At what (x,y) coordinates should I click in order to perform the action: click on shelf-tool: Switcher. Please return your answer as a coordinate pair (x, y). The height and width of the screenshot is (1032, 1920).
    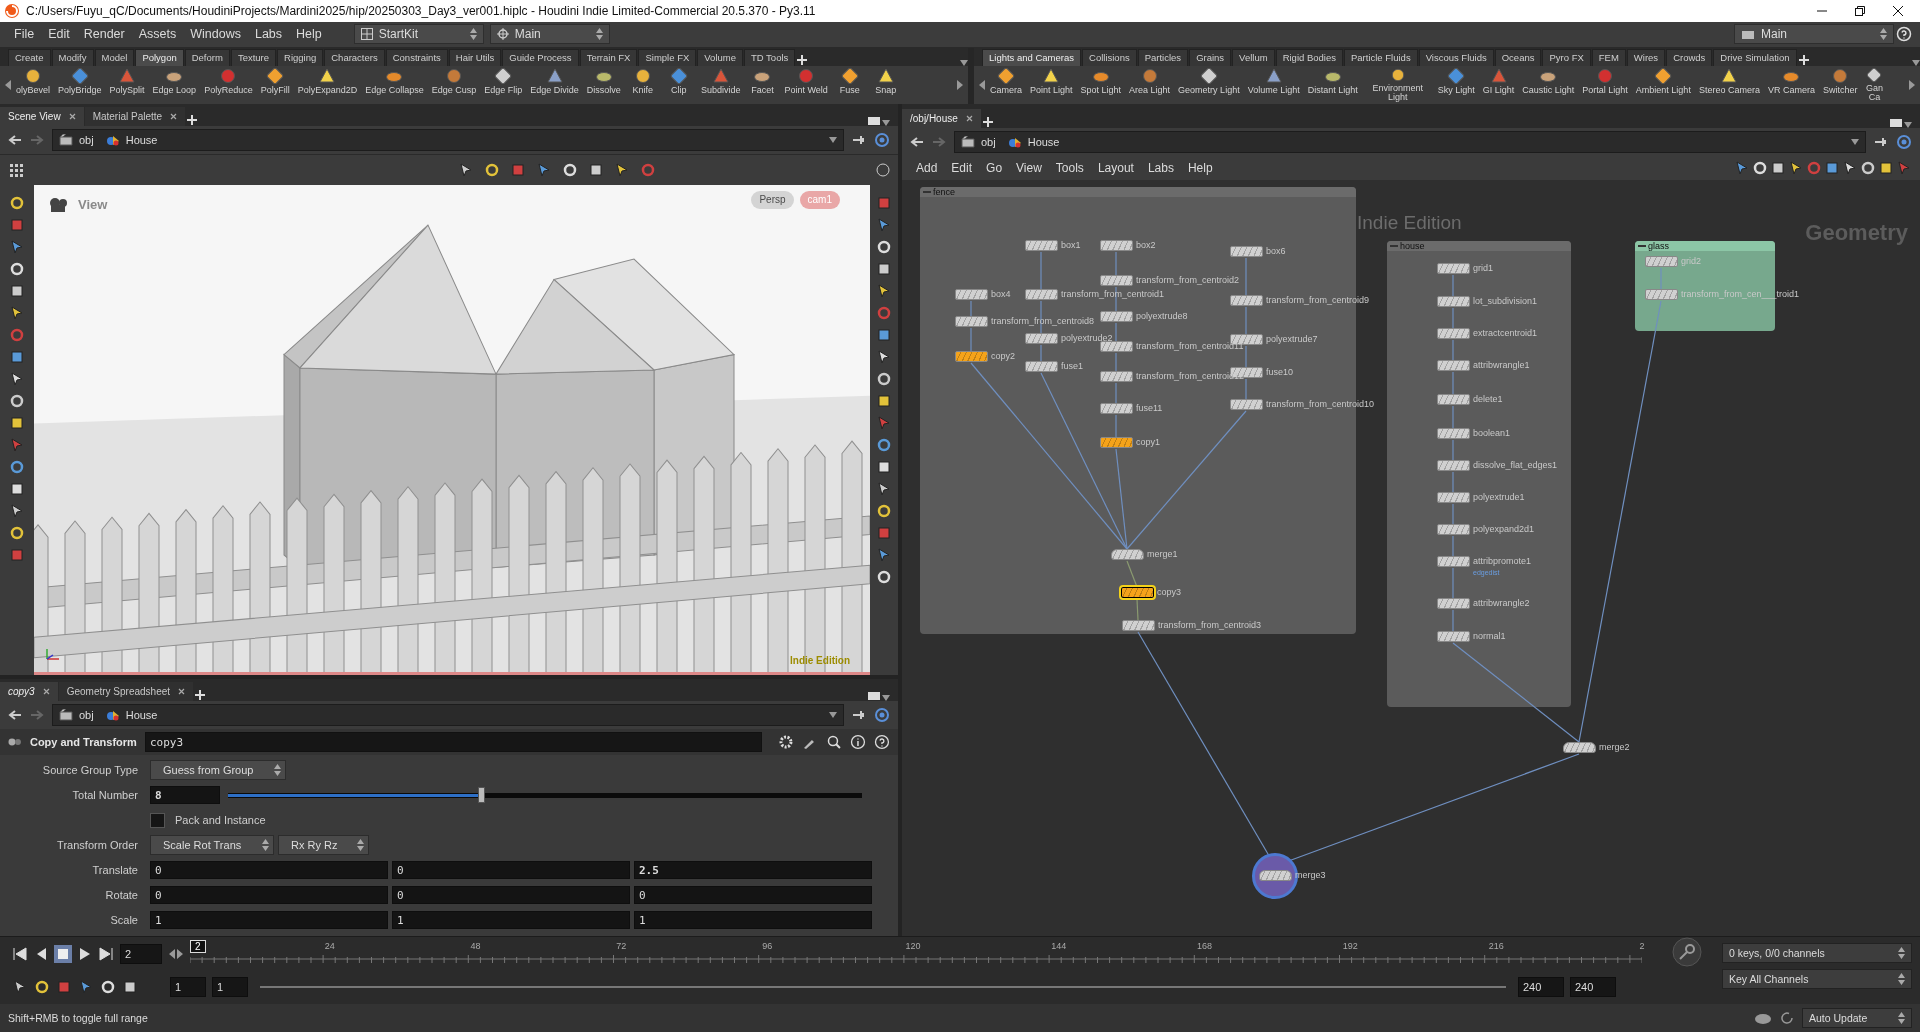
    Looking at the image, I should click on (1840, 84).